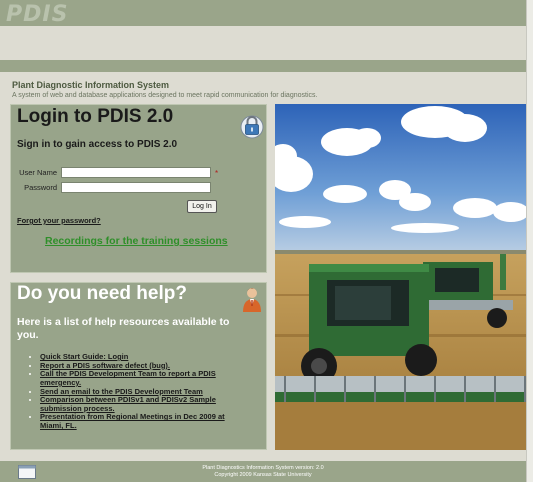 This screenshot has width=533, height=482. What do you see at coordinates (252, 300) in the screenshot?
I see `help-person-icon` at bounding box center [252, 300].